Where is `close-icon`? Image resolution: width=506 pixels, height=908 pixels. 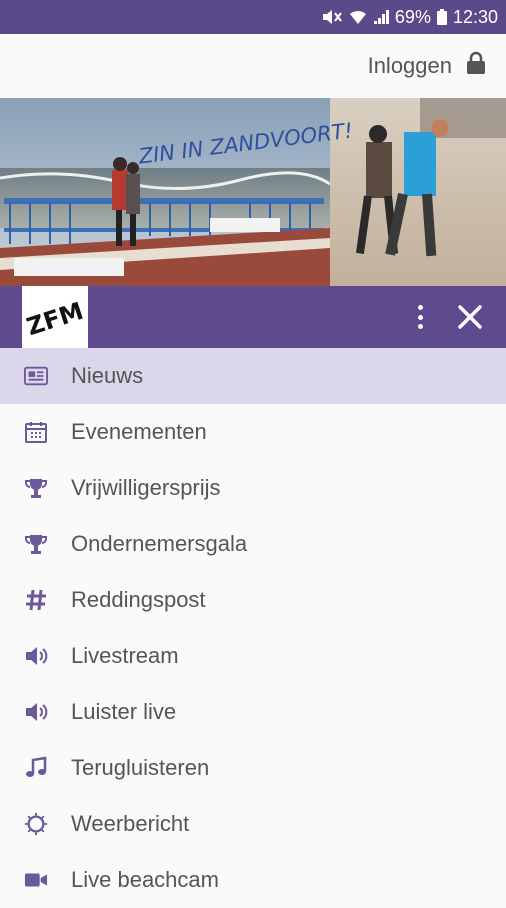 close-icon is located at coordinates (470, 317).